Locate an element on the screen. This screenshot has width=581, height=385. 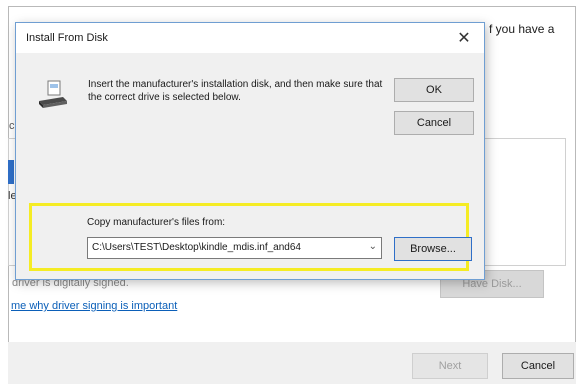
copy-from-label: Copy manufacturer's files from: is located at coordinates (156, 222).